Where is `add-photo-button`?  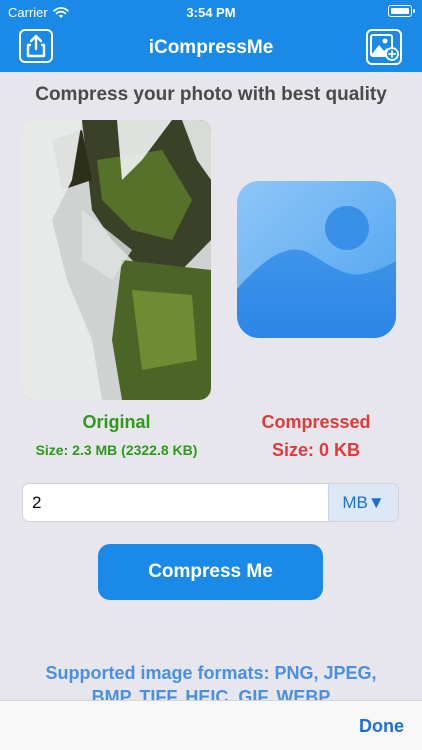
add-photo-button is located at coordinates (384, 47).